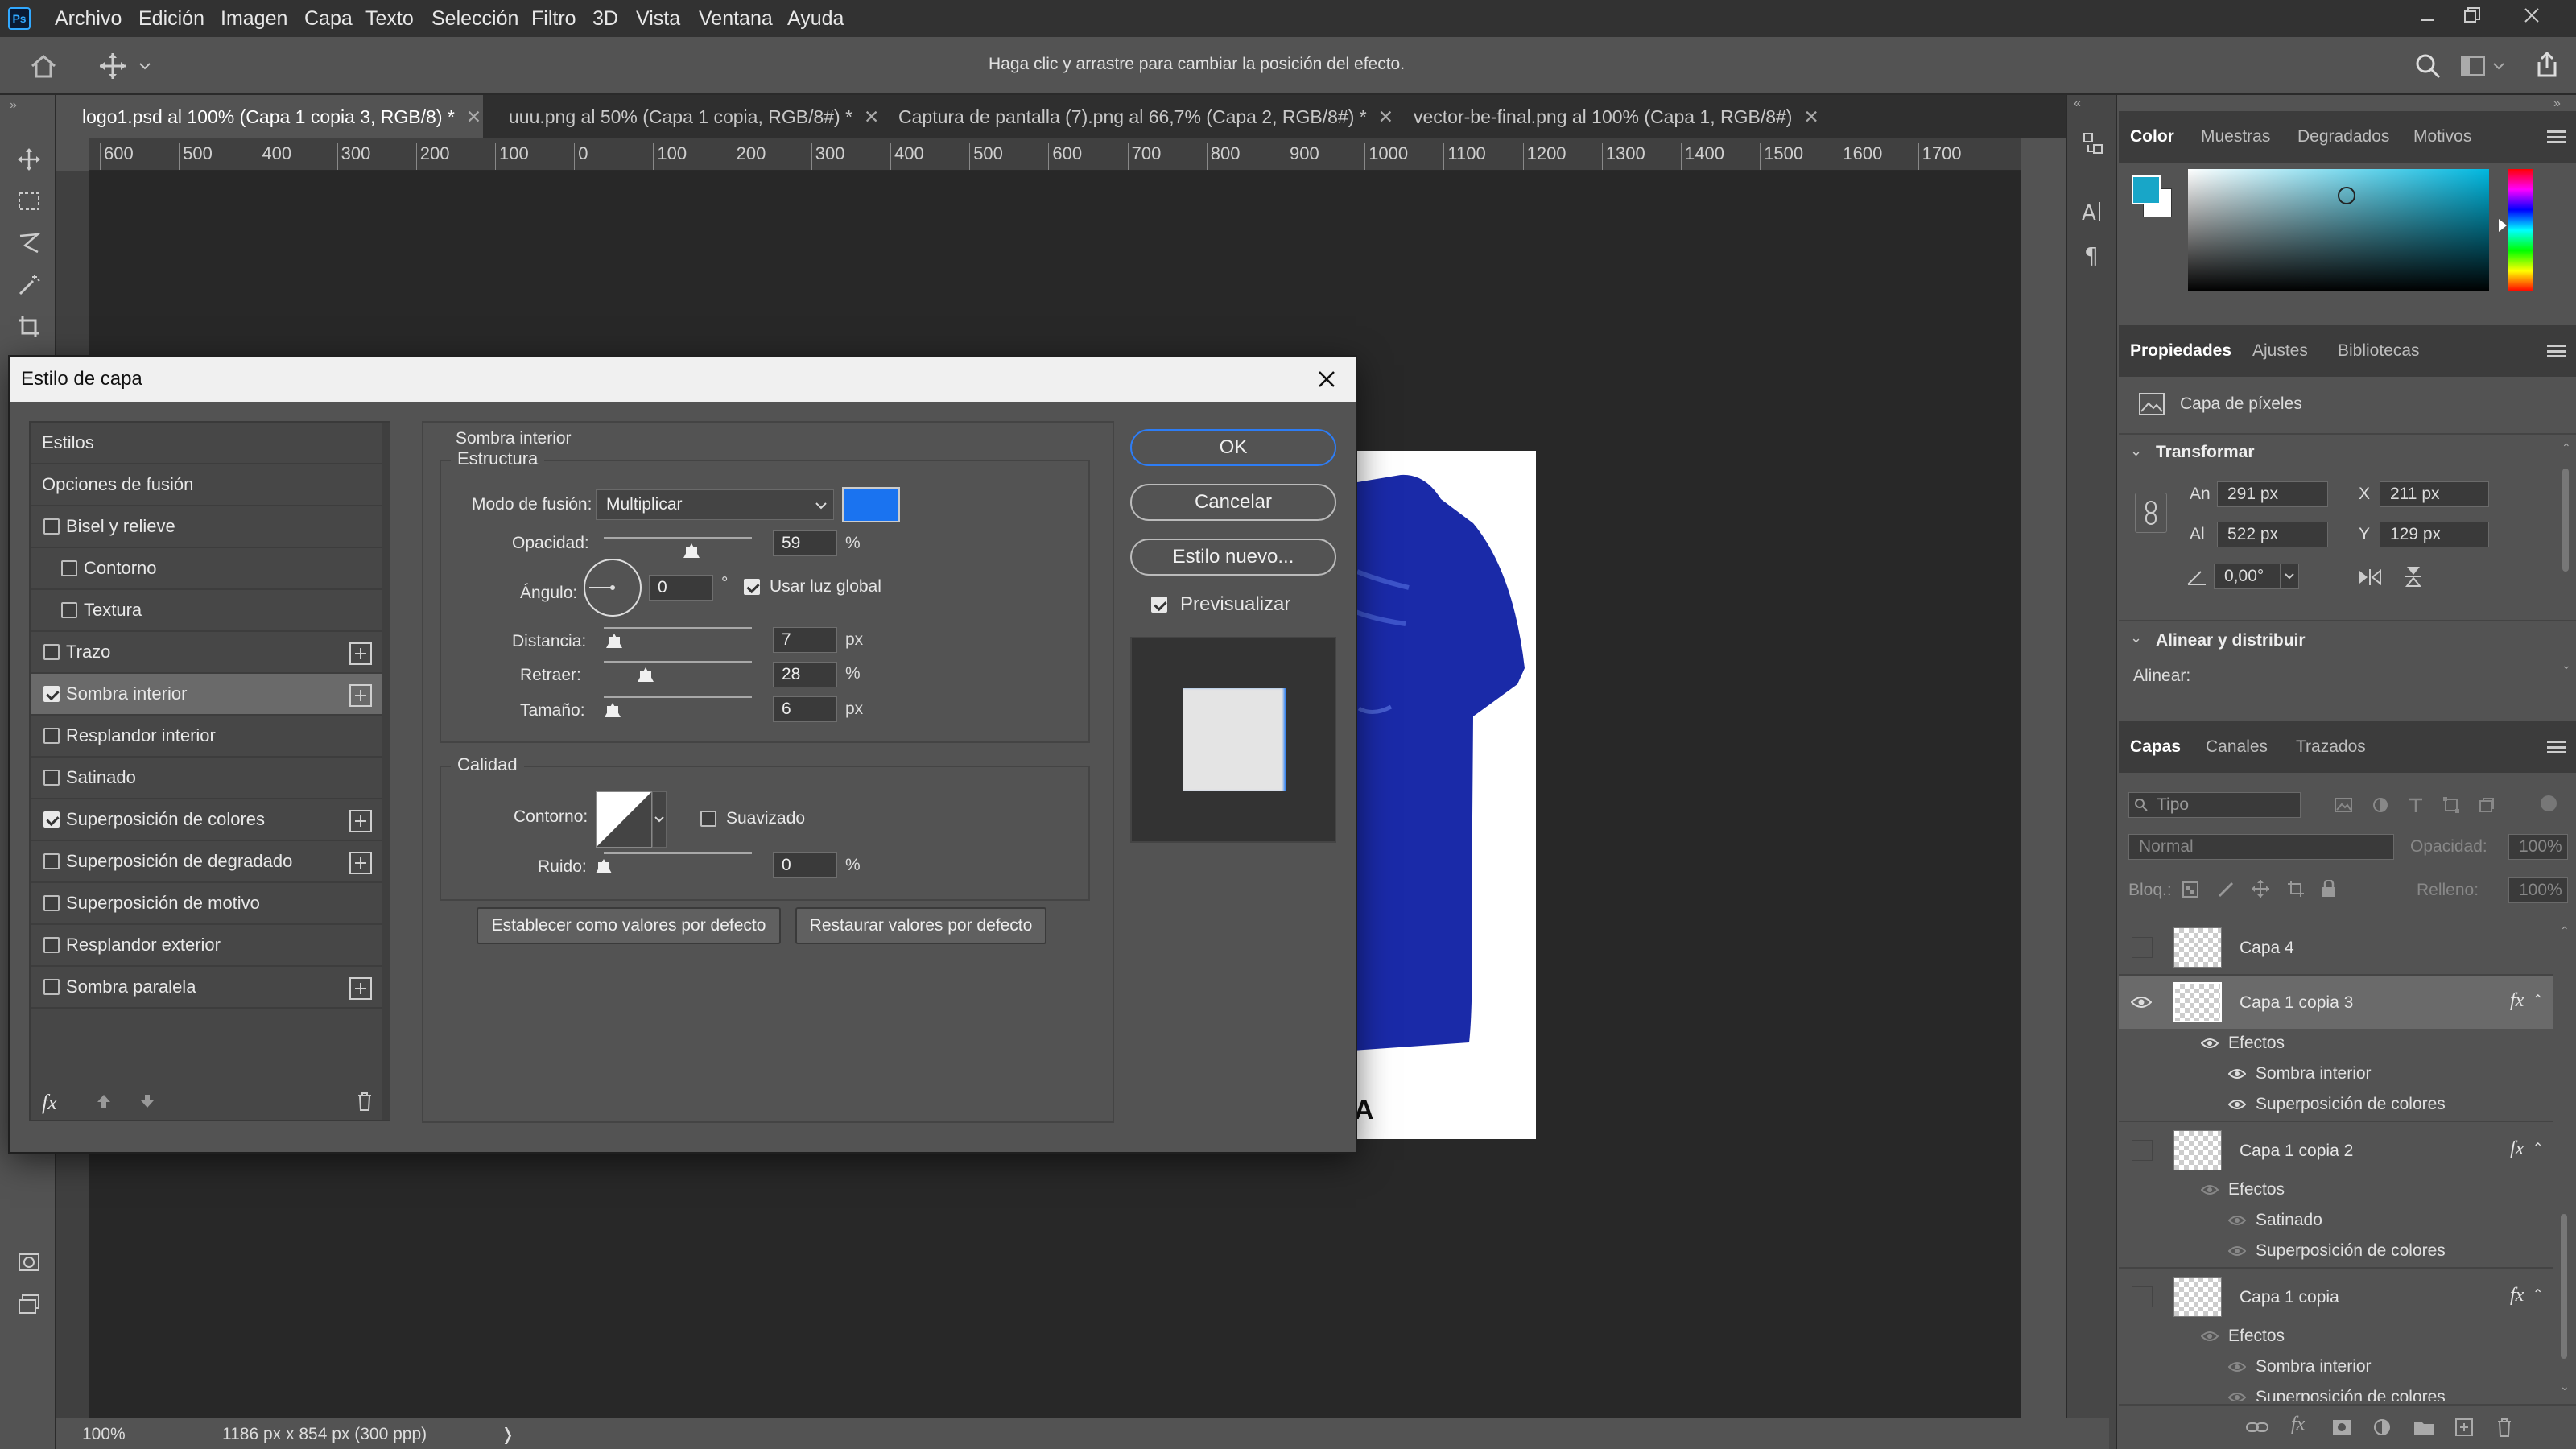  What do you see at coordinates (658, 18) in the screenshot?
I see `menu-vista: Vista` at bounding box center [658, 18].